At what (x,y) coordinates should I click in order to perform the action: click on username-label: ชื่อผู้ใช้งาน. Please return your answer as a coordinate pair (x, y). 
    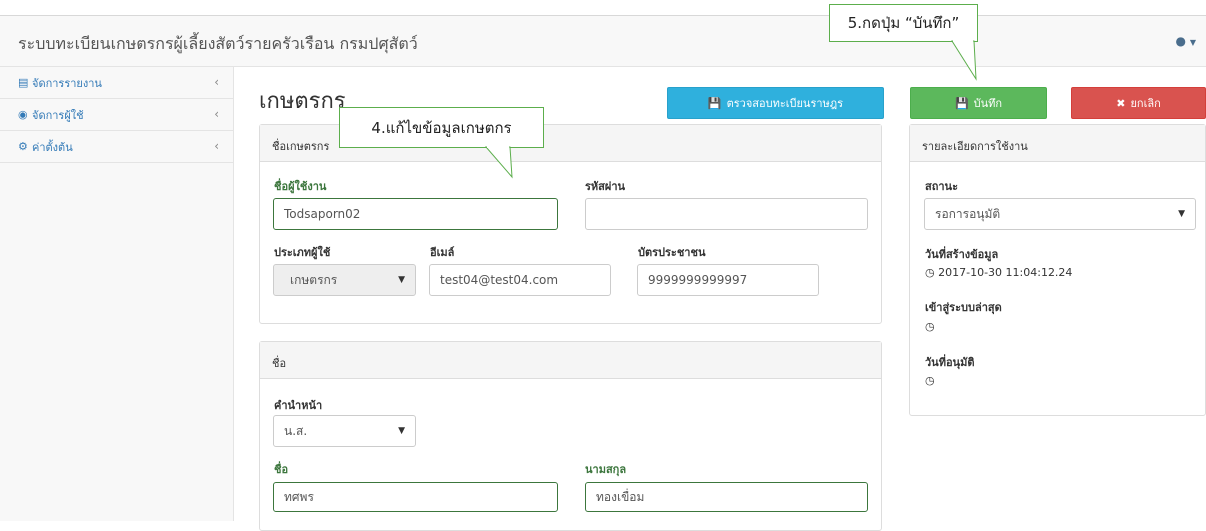
    Looking at the image, I should click on (300, 186).